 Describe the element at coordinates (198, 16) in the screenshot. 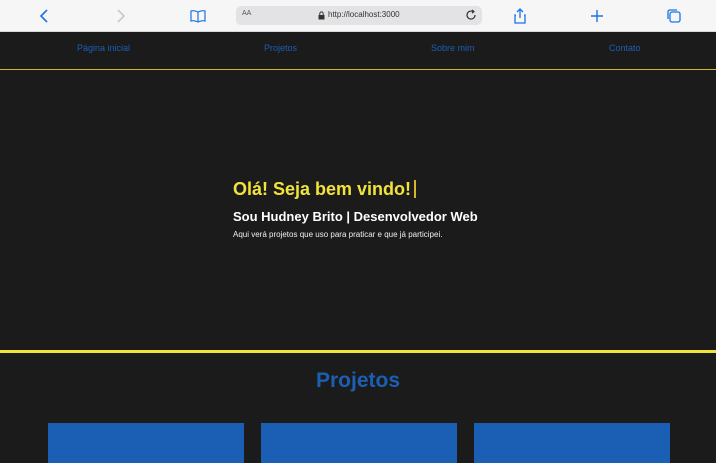

I see `bookmarks-icon` at that location.